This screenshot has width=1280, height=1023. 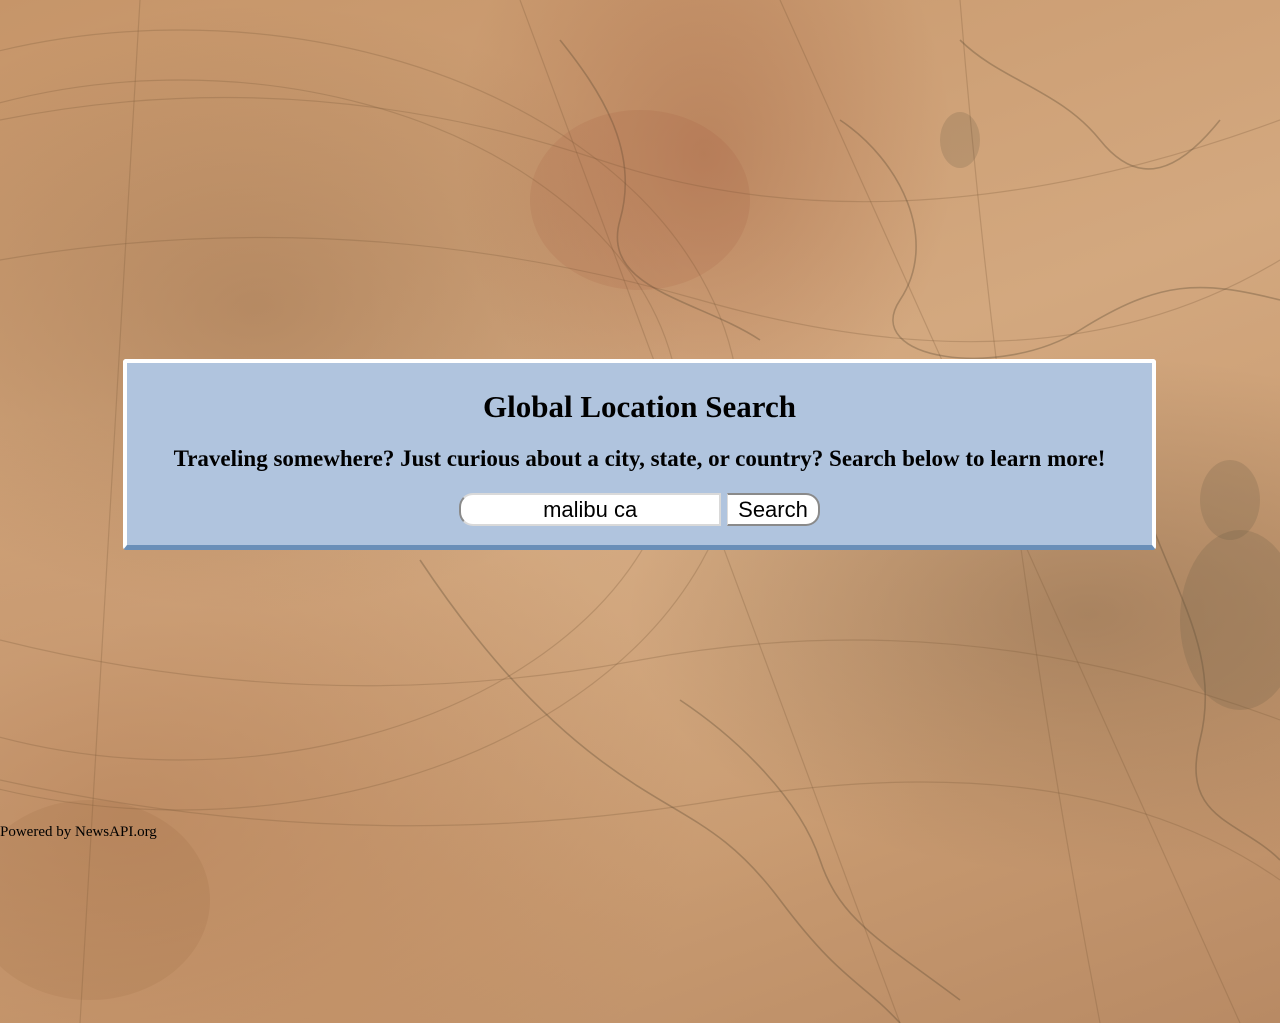 I want to click on search-button: Search, so click(x=773, y=509).